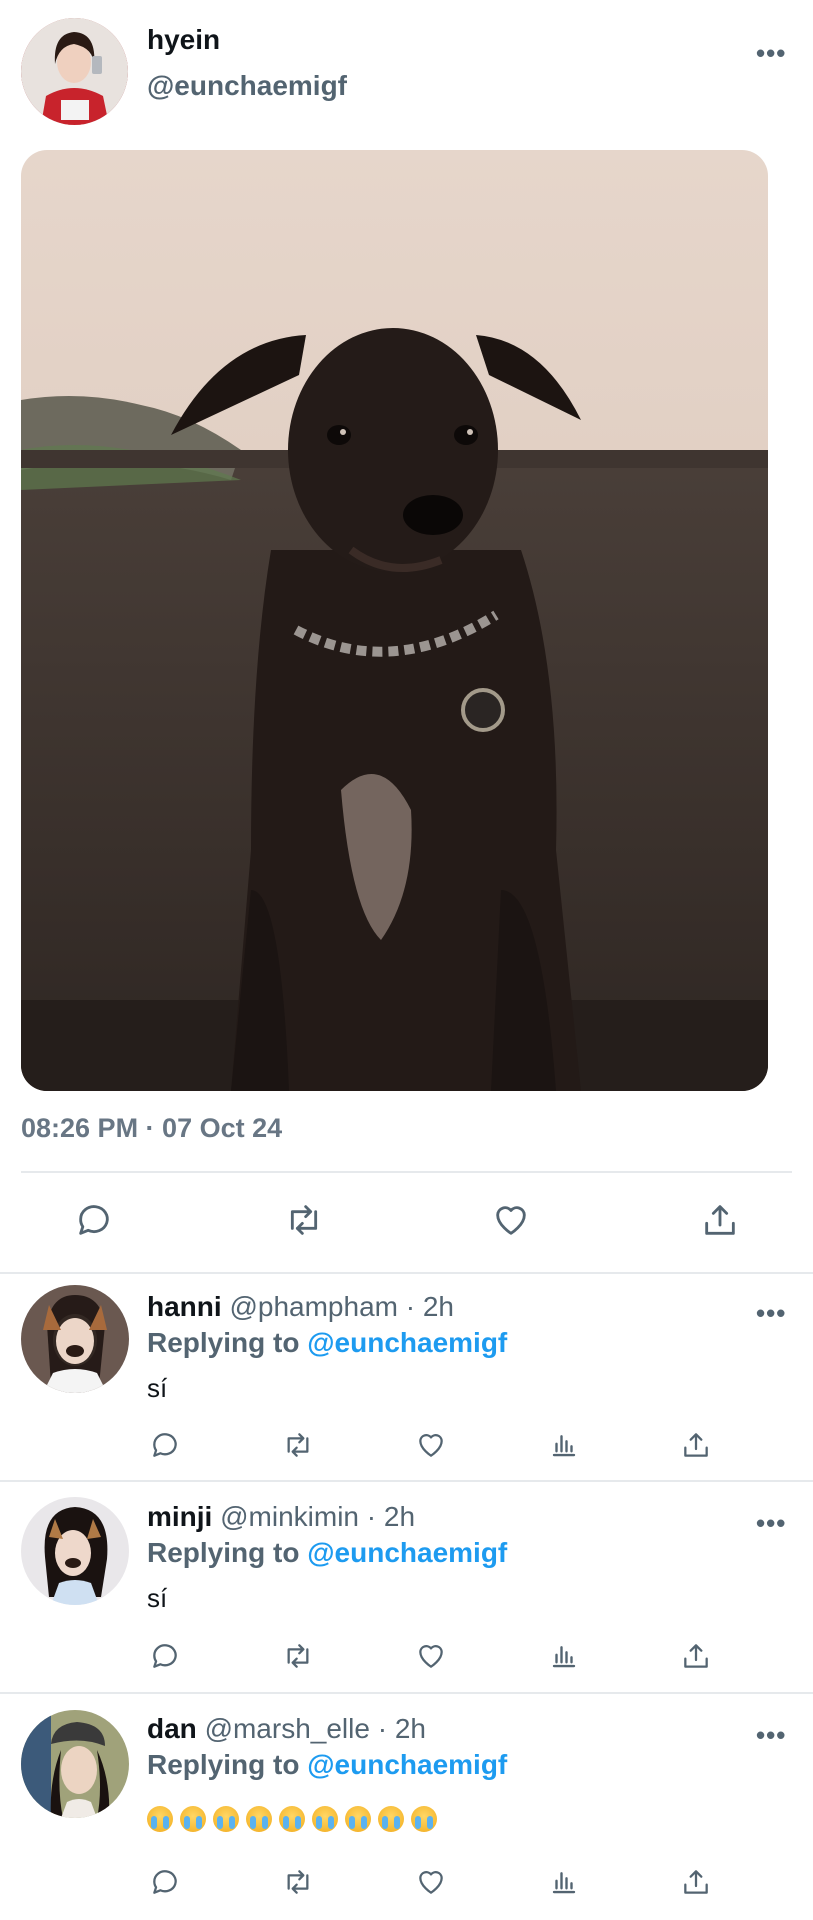 Image resolution: width=813 pixels, height=1920 pixels. I want to click on reply-author-handle: @marsh_elle, so click(287, 1728).